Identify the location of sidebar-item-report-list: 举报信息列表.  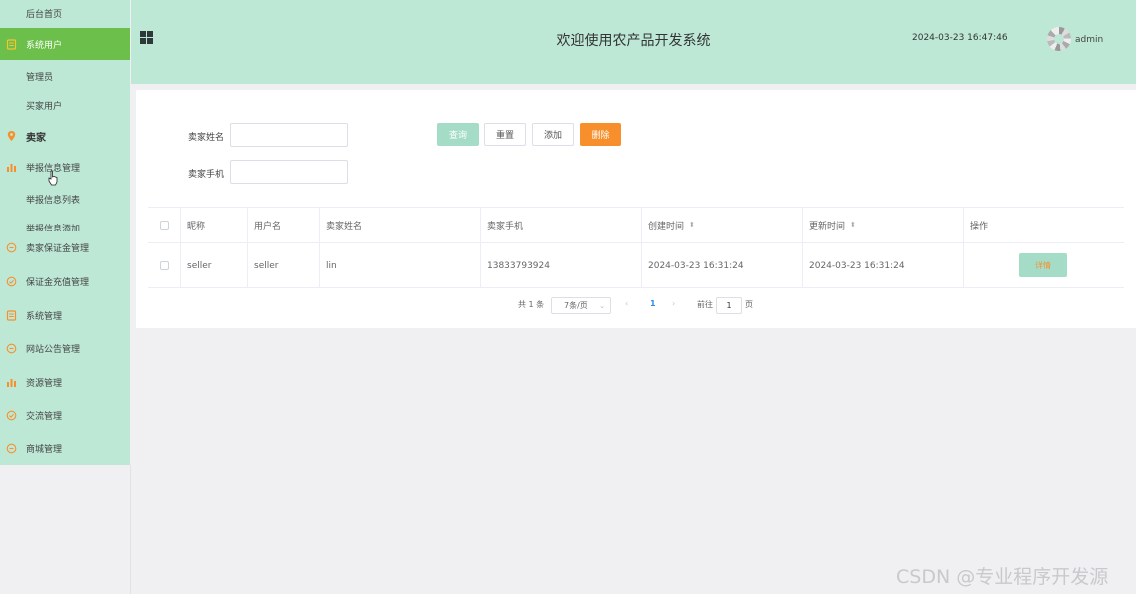
(65, 199).